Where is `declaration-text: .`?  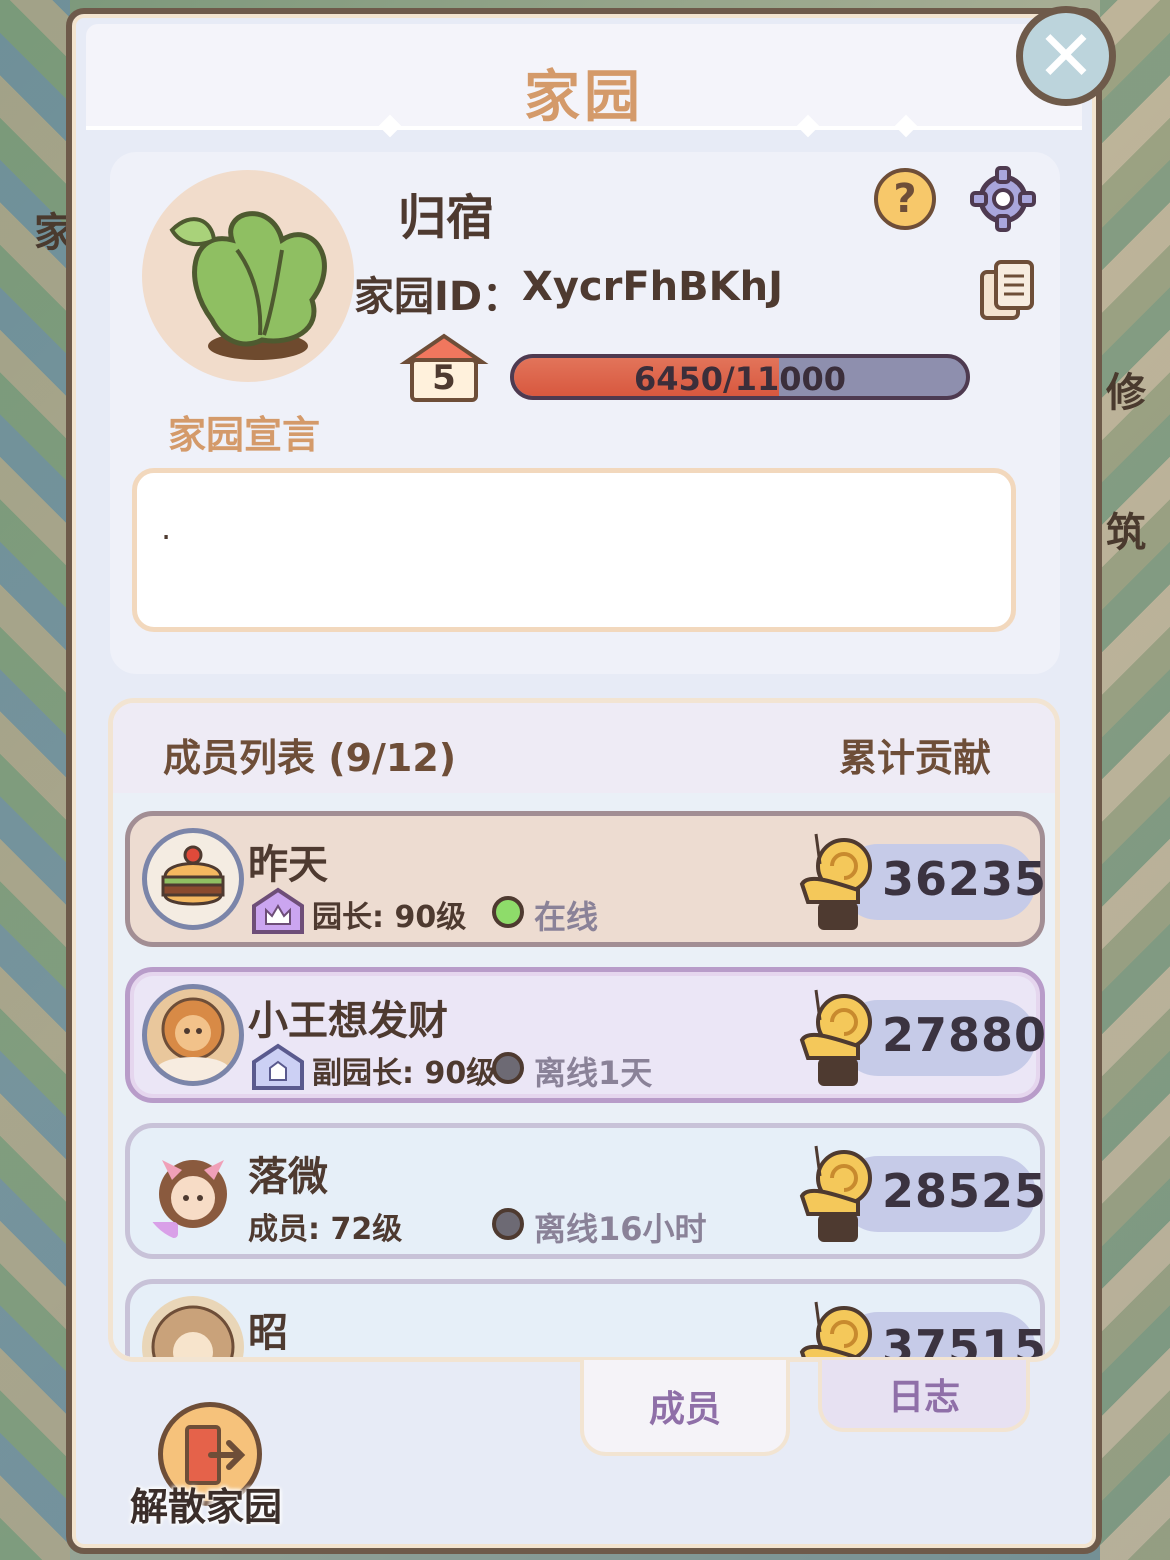
declaration-text: . is located at coordinates (166, 528).